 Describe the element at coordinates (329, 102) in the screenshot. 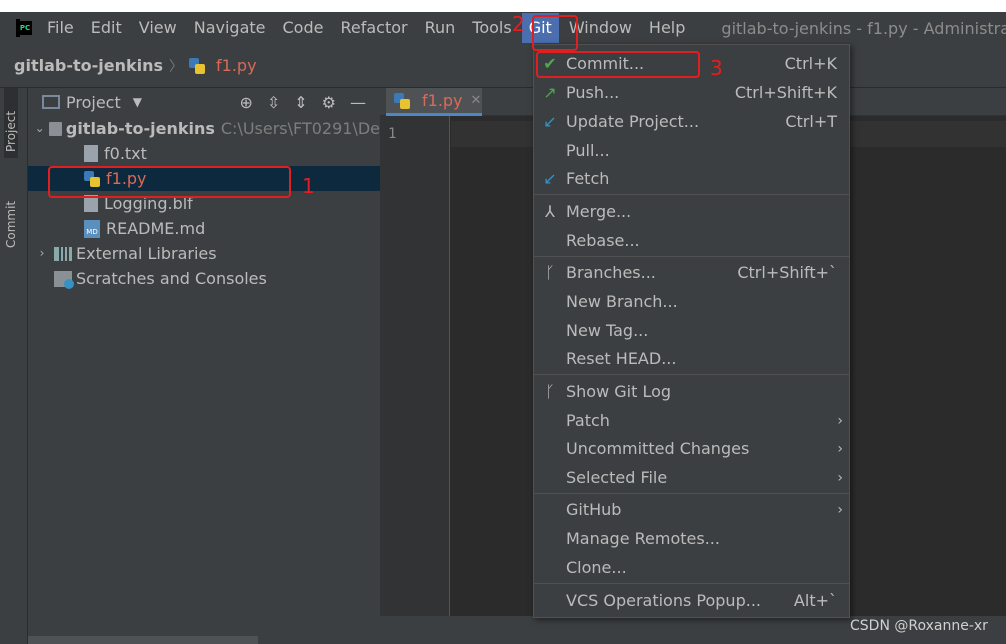

I see `gear-icon: ⚙` at that location.